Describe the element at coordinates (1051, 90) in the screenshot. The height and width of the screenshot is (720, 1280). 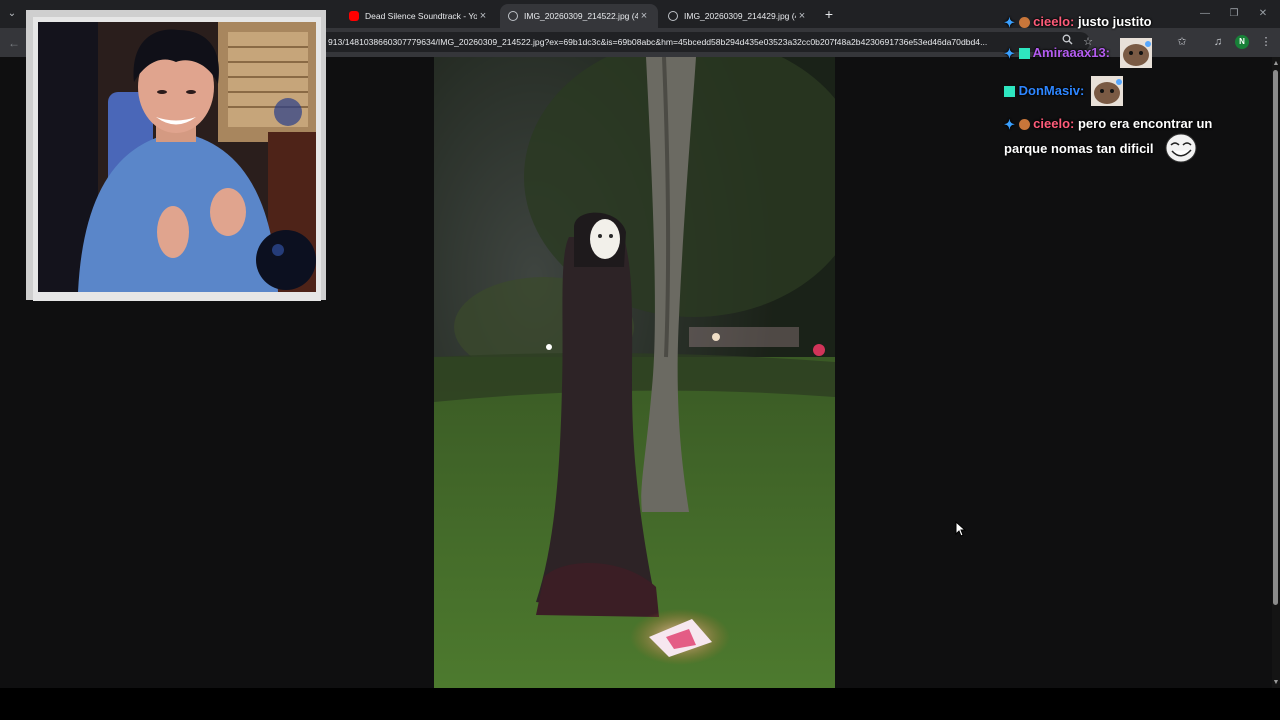
I see `chat-username: DonMasiv:` at that location.